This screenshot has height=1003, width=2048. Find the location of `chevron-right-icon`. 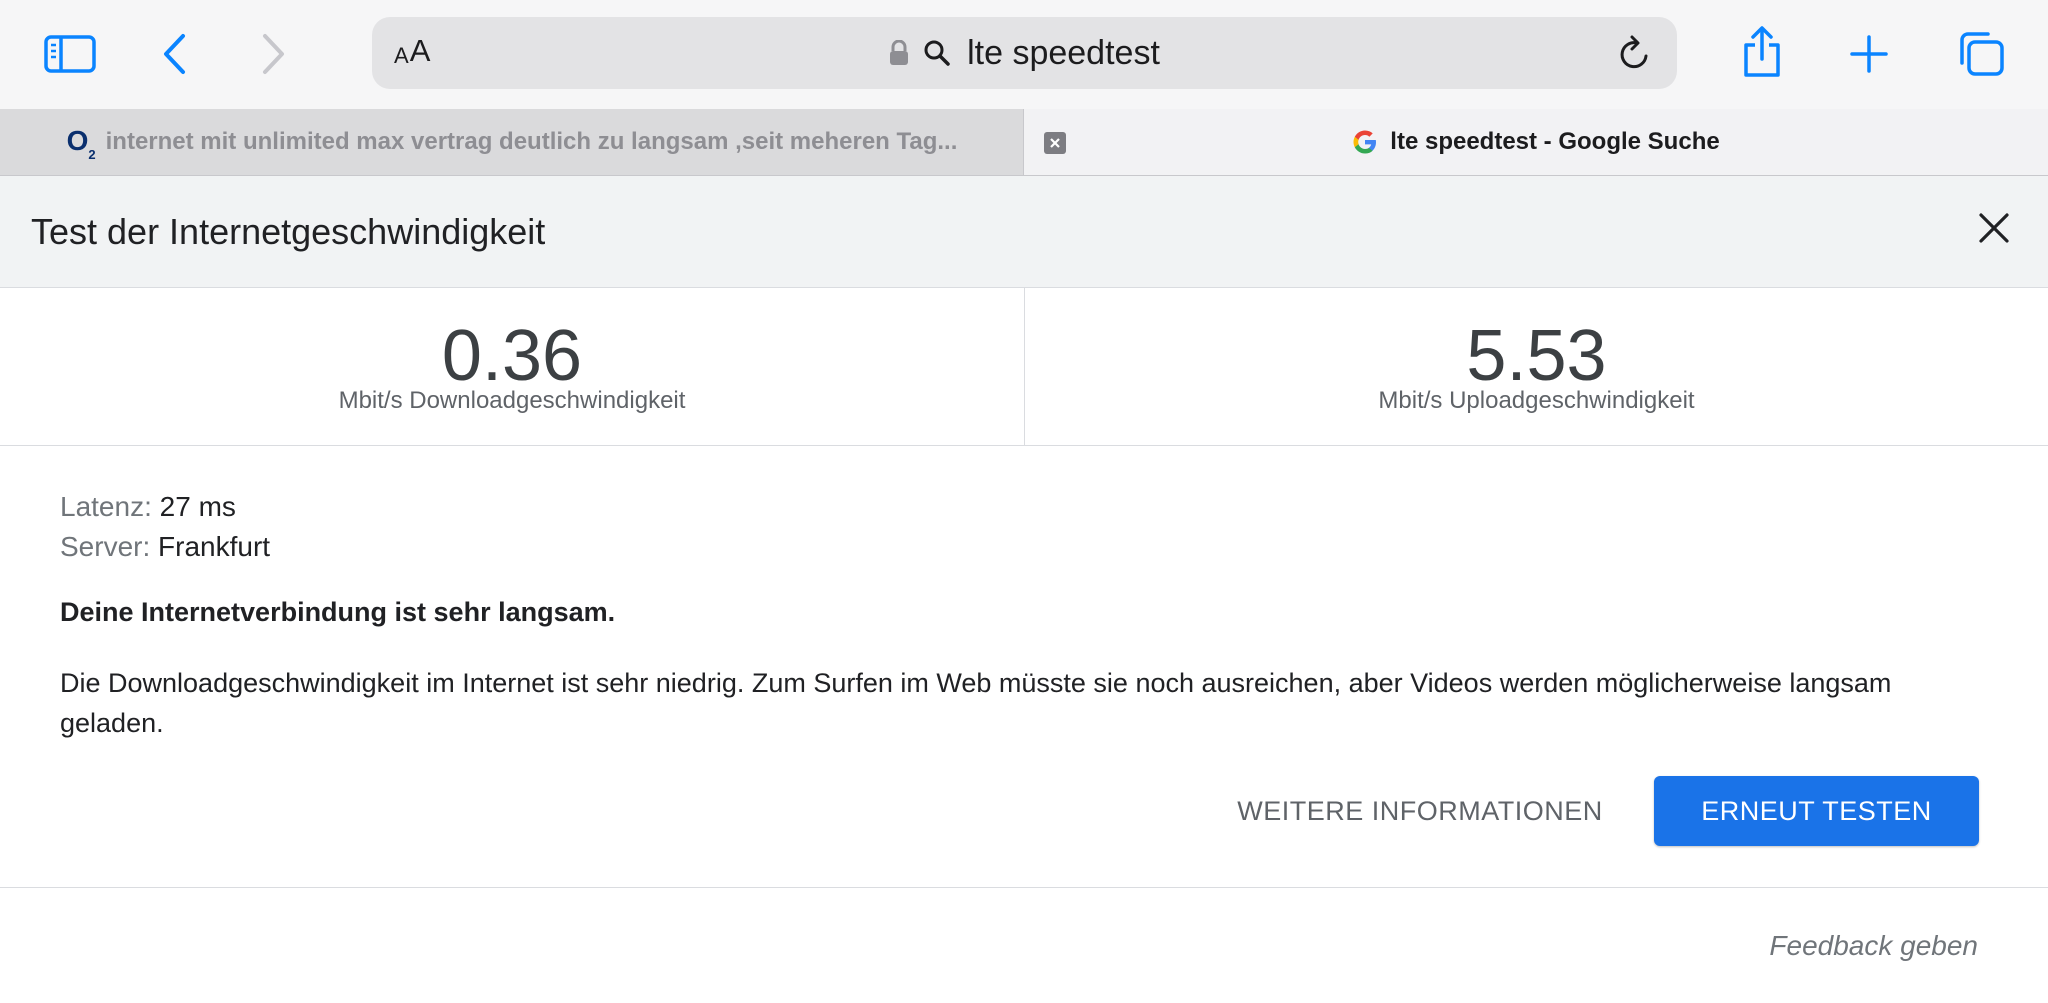

chevron-right-icon is located at coordinates (273, 54).